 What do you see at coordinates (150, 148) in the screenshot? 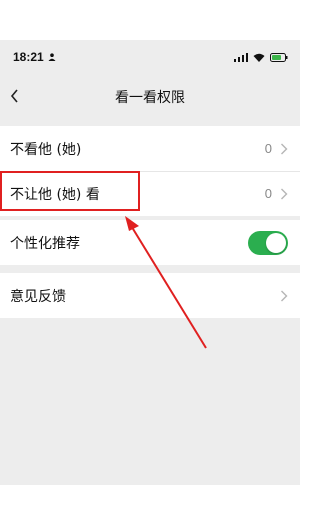
I see `row-dont-see-them: 不看他 (她) 0` at bounding box center [150, 148].